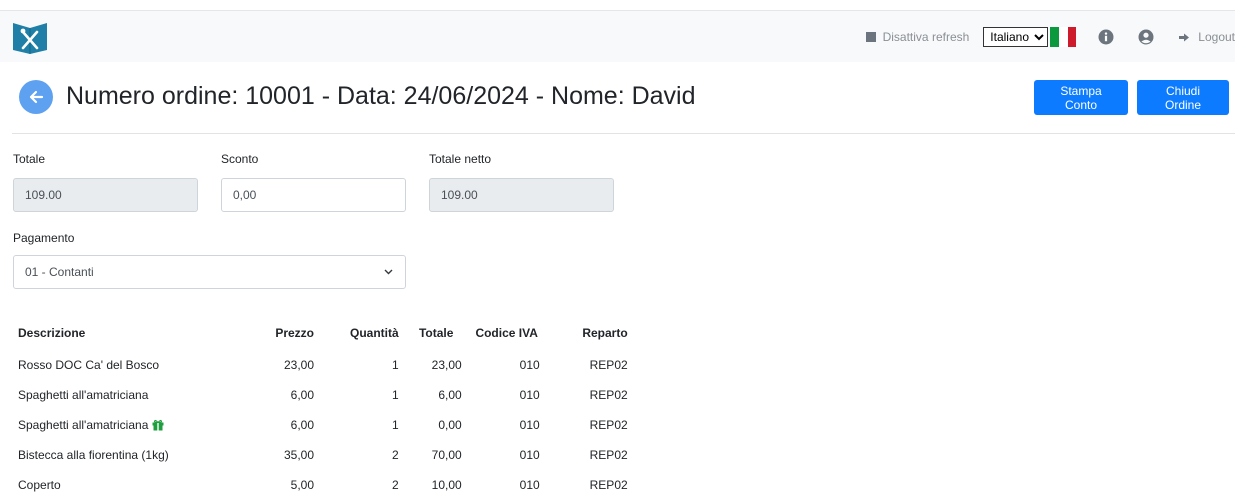 Image resolution: width=1235 pixels, height=492 pixels. I want to click on cell-totale: 0,00, so click(450, 425).